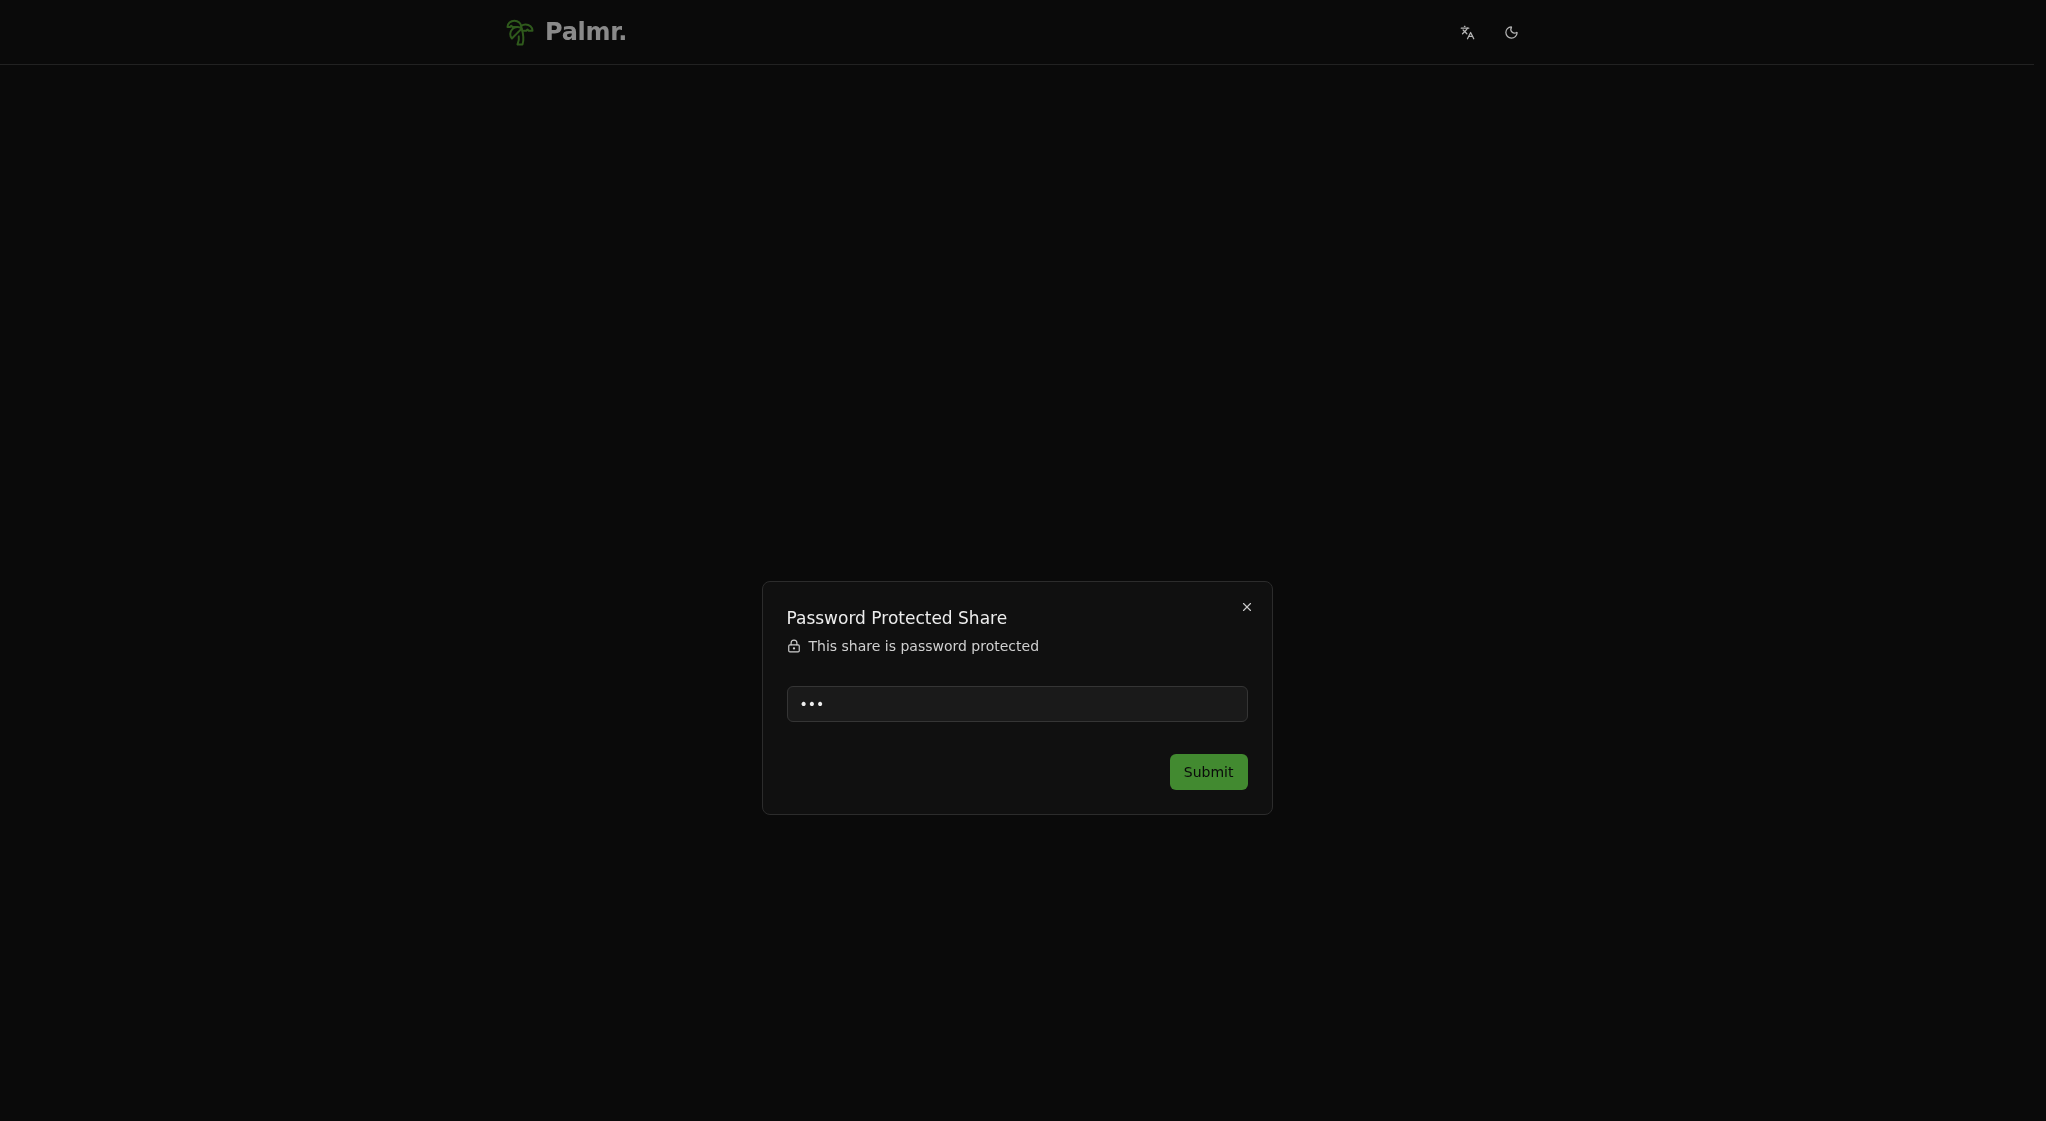  I want to click on dialog-title: Password Protected Share, so click(897, 618).